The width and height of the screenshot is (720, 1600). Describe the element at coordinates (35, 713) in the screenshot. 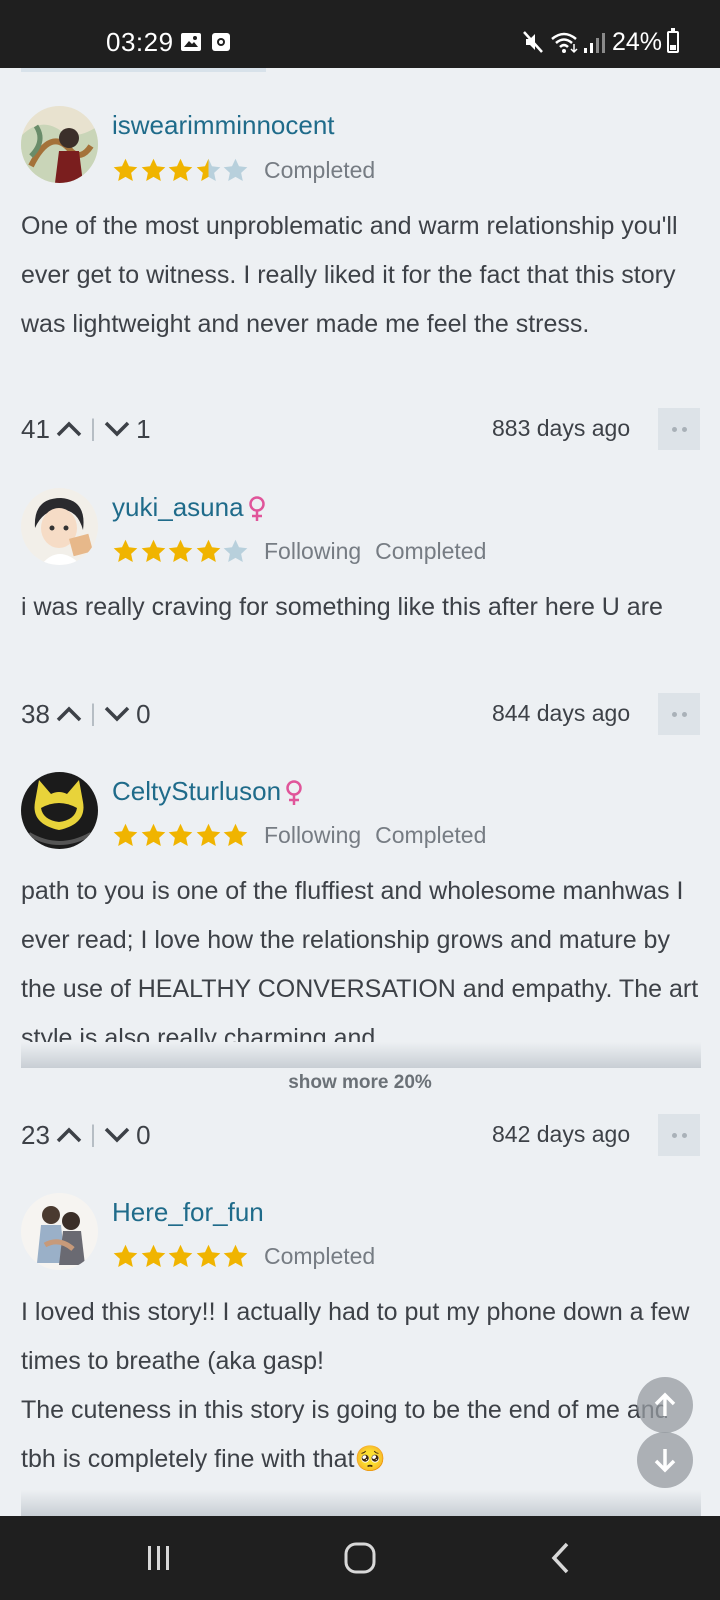

I see `upvote-count: 38` at that location.